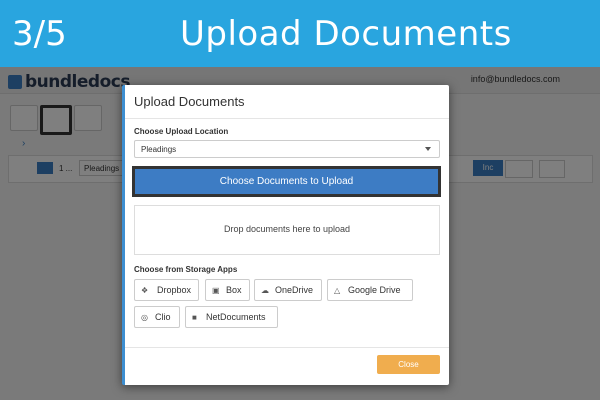 This screenshot has height=400, width=600. What do you see at coordinates (144, 317) in the screenshot?
I see `clio-icon: ◎` at bounding box center [144, 317].